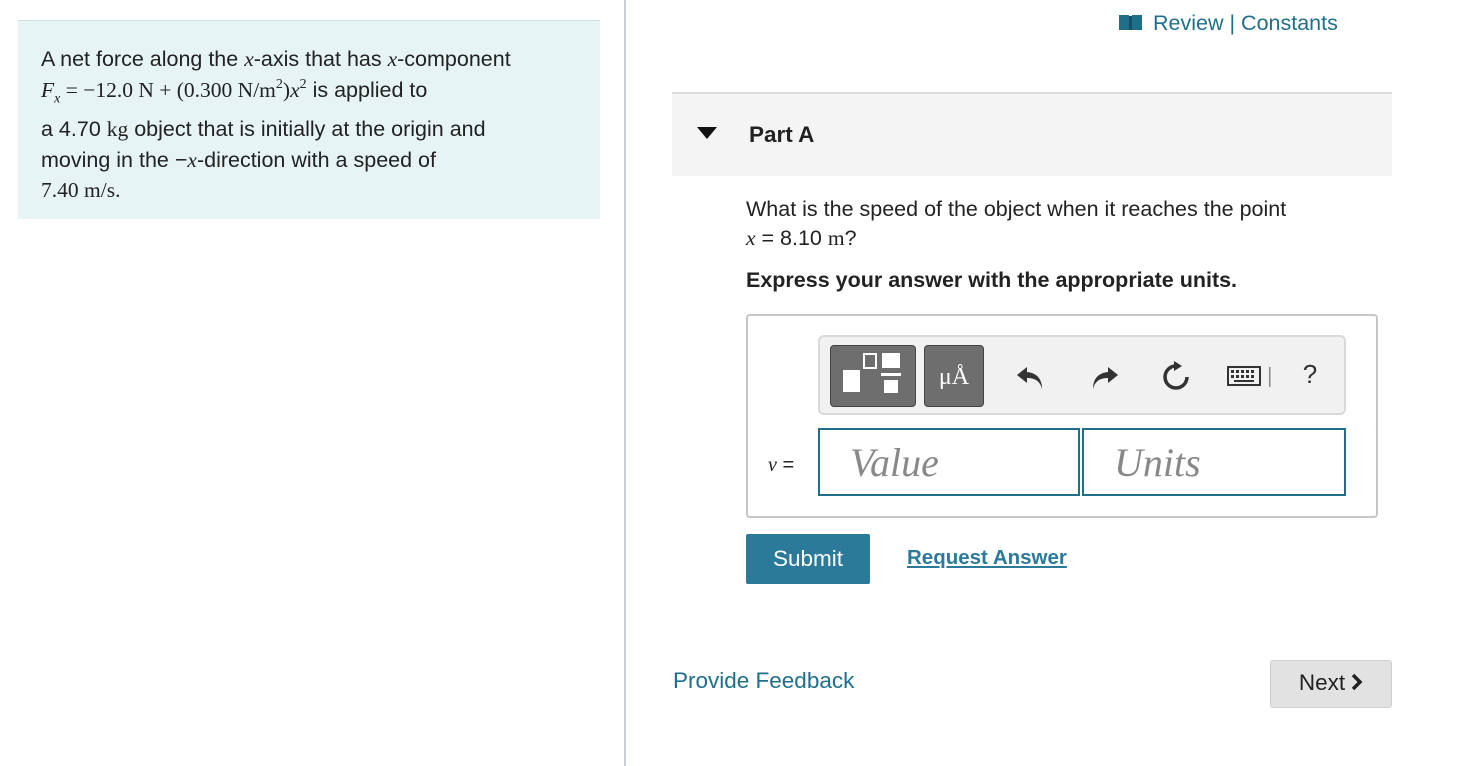 The image size is (1458, 766). I want to click on math-v: v, so click(772, 465).